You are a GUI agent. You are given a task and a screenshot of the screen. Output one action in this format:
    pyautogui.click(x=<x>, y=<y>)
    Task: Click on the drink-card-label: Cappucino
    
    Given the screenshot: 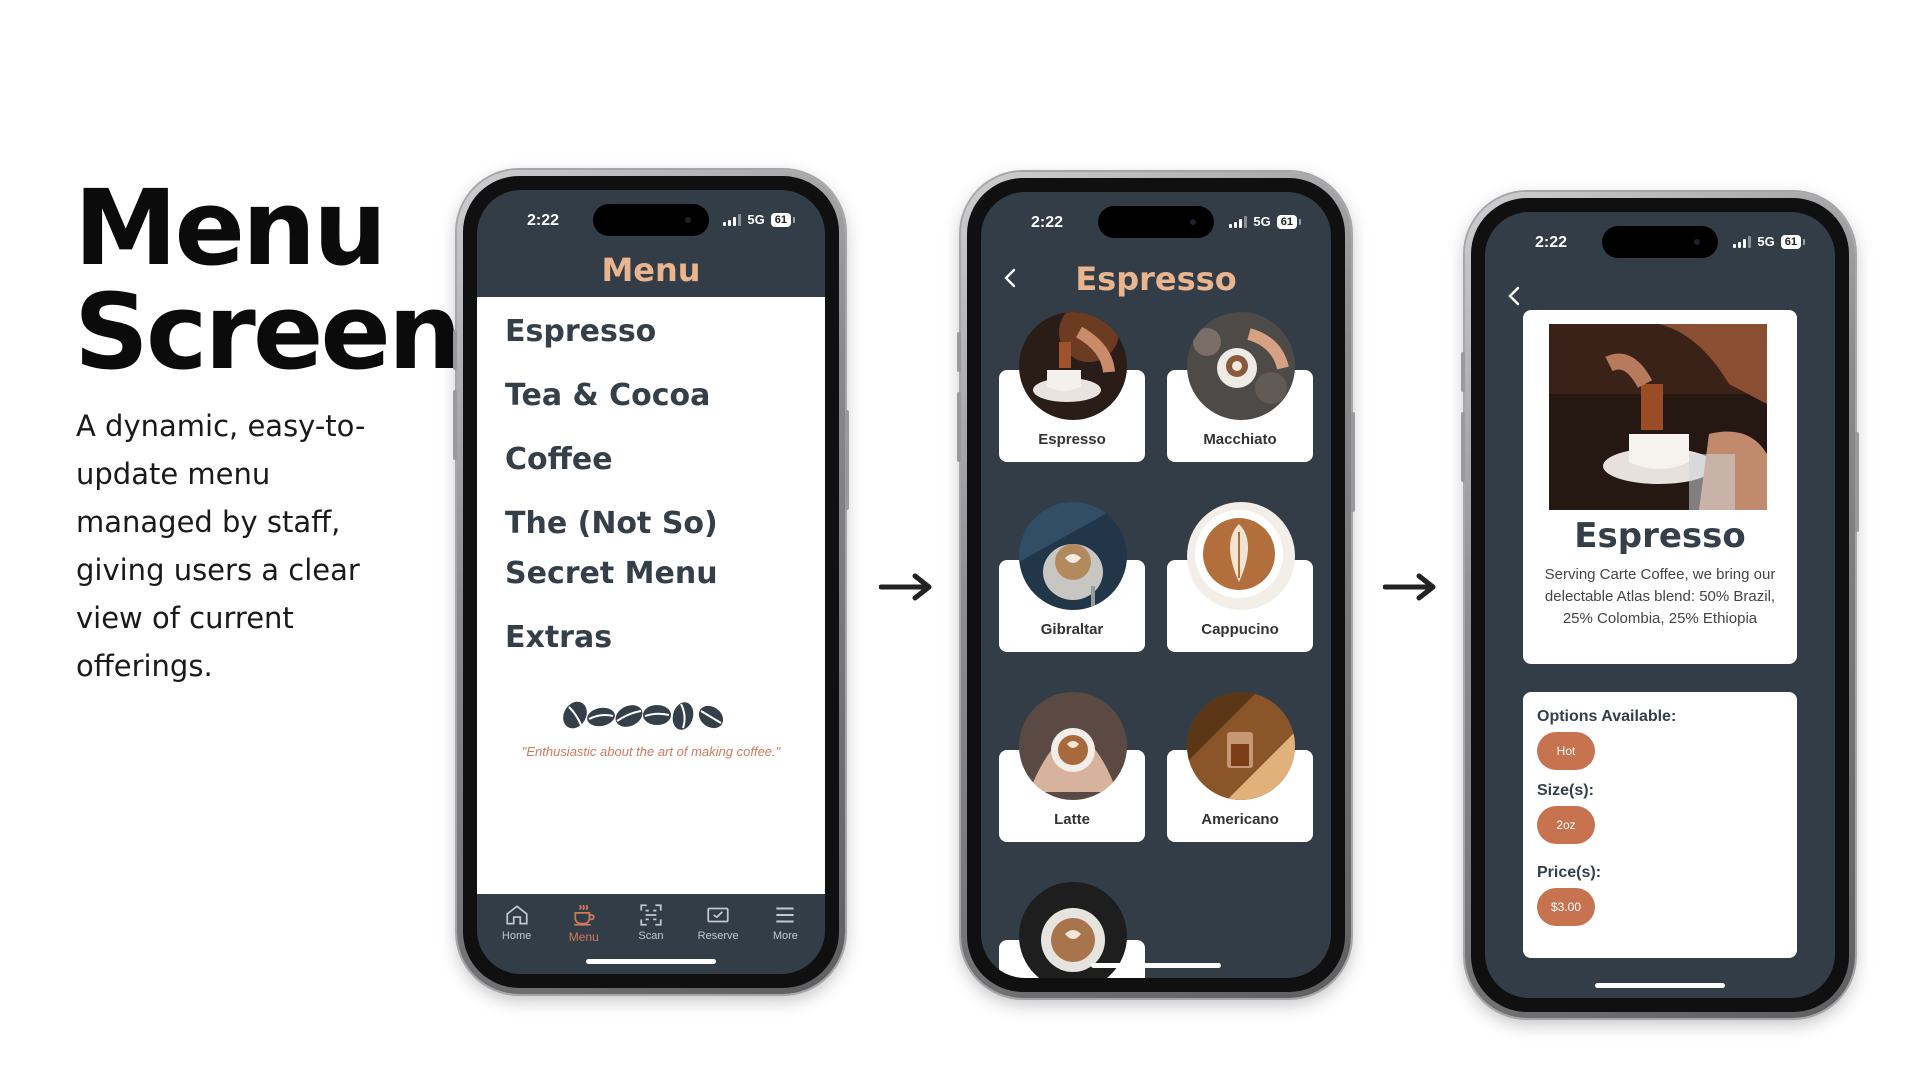 What is the action you would take?
    pyautogui.click(x=1240, y=629)
    